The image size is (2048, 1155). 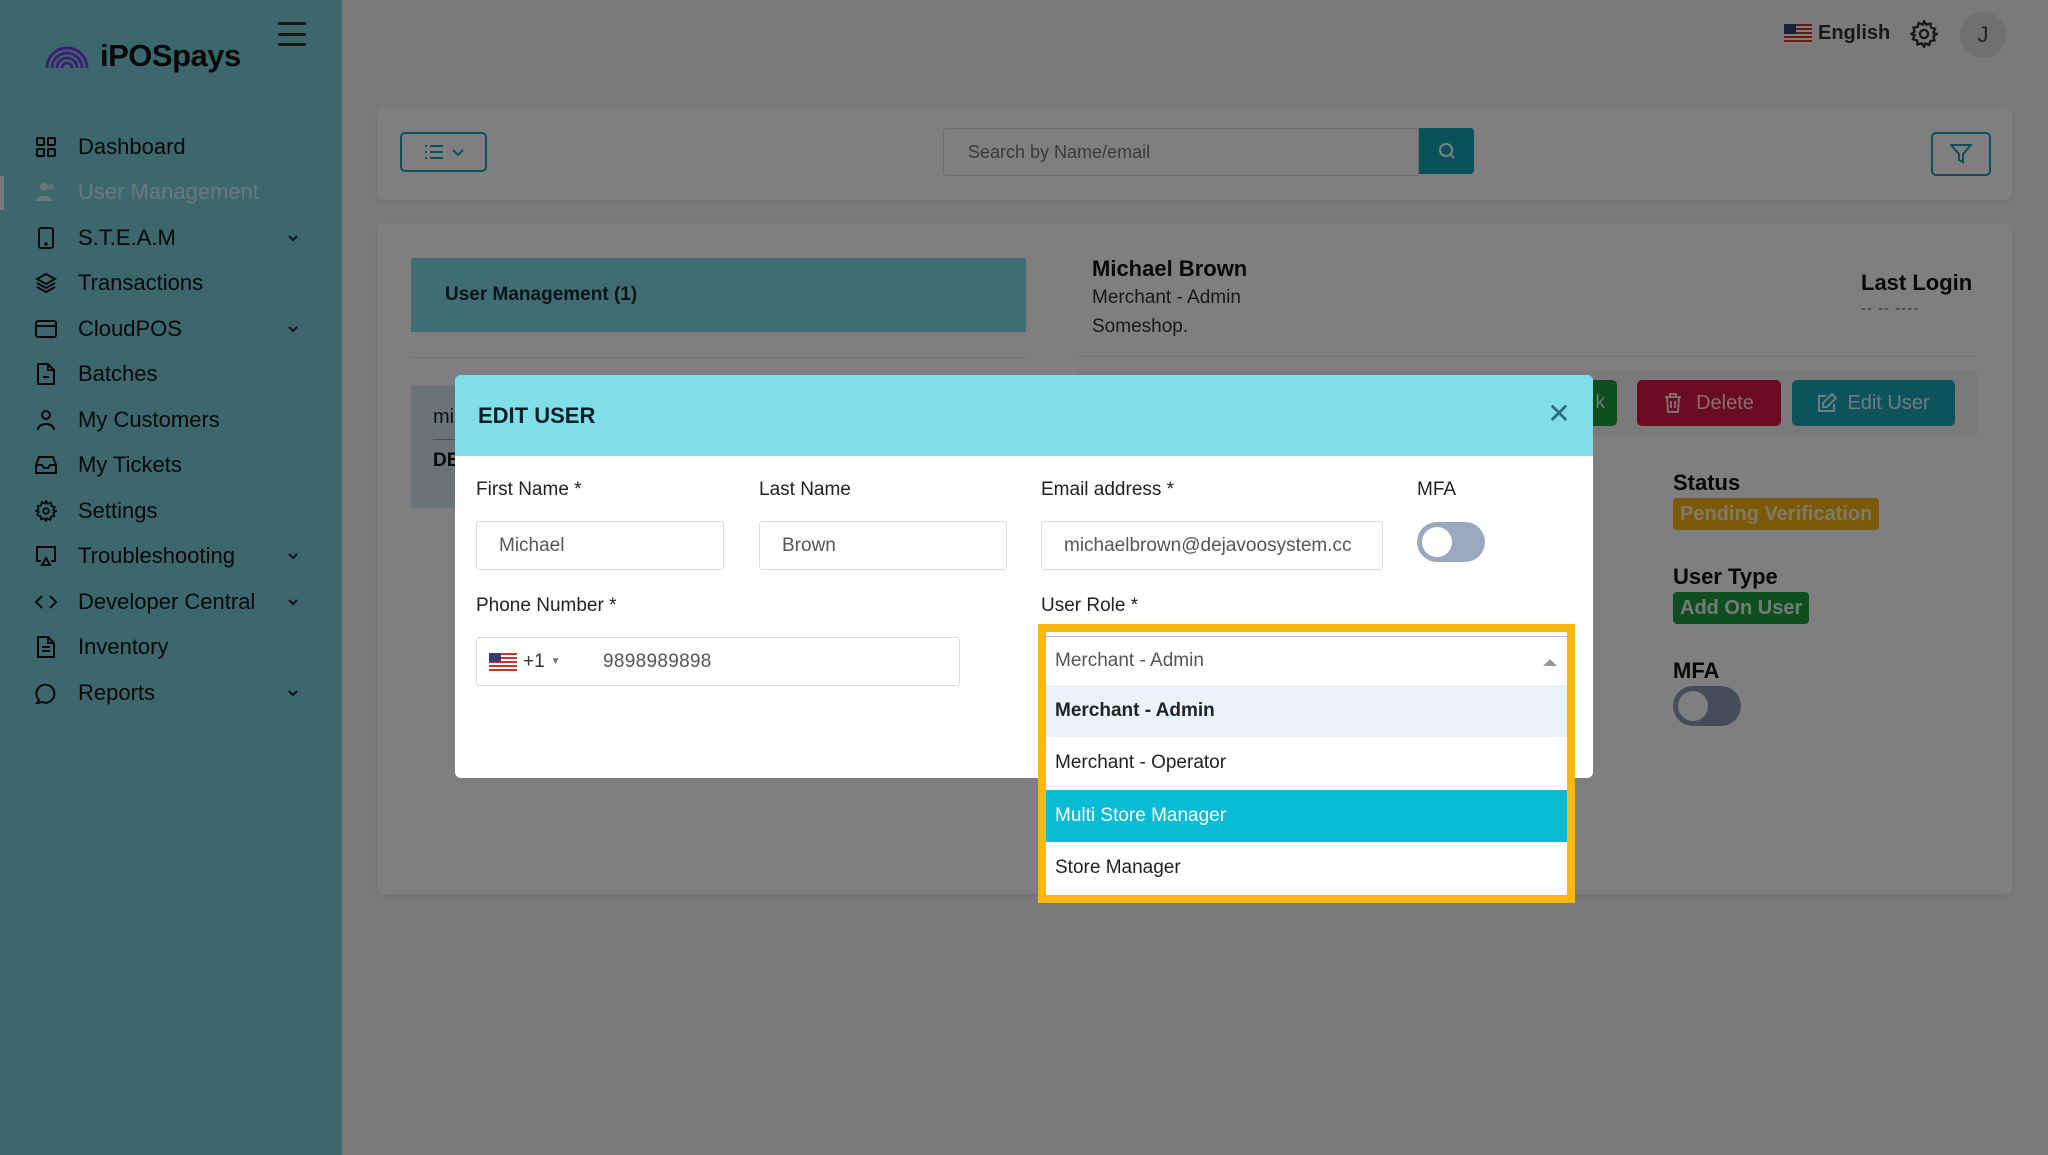 I want to click on role-option-merchant-operator: Merchant - Operator, so click(x=1306, y=763).